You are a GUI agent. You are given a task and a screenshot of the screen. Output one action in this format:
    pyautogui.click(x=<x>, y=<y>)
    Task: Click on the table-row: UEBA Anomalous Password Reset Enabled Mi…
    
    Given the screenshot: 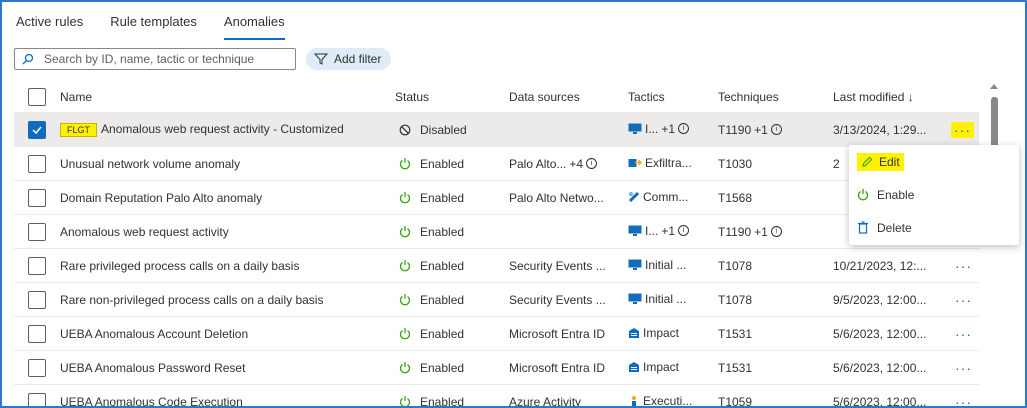 What is the action you would take?
    pyautogui.click(x=496, y=367)
    